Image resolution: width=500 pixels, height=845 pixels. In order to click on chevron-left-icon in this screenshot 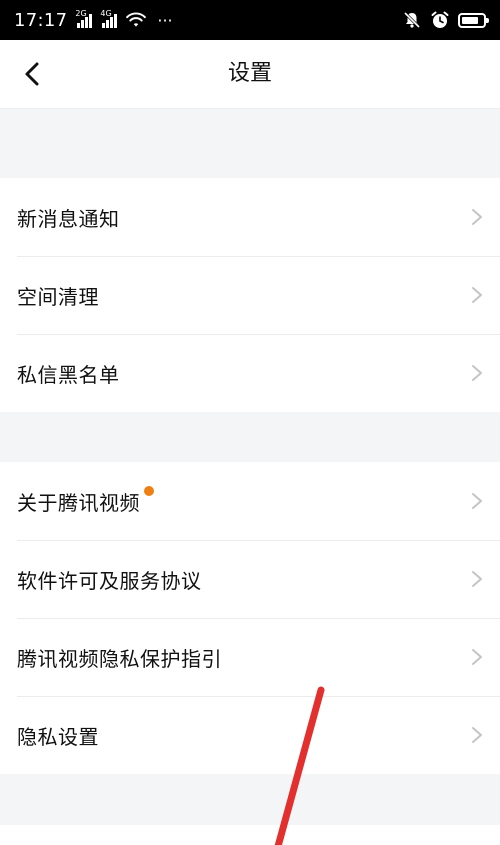, I will do `click(32, 74)`.